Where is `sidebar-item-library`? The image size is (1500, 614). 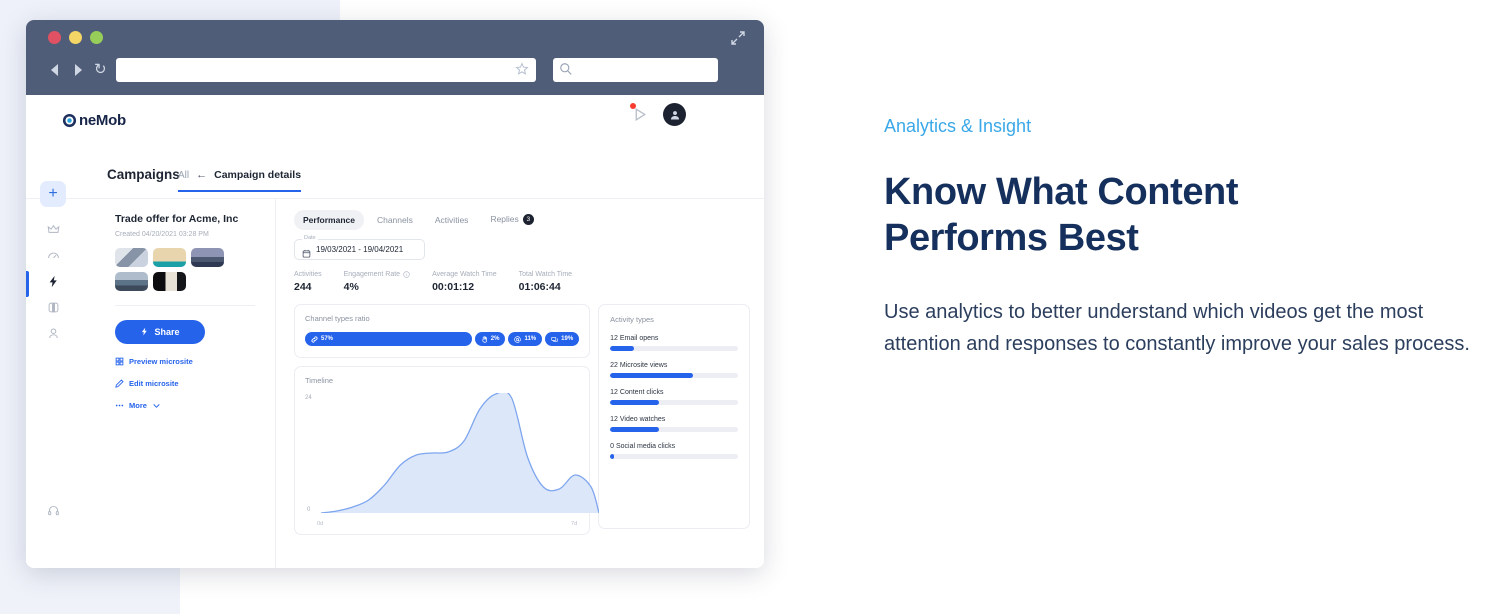 sidebar-item-library is located at coordinates (53, 310).